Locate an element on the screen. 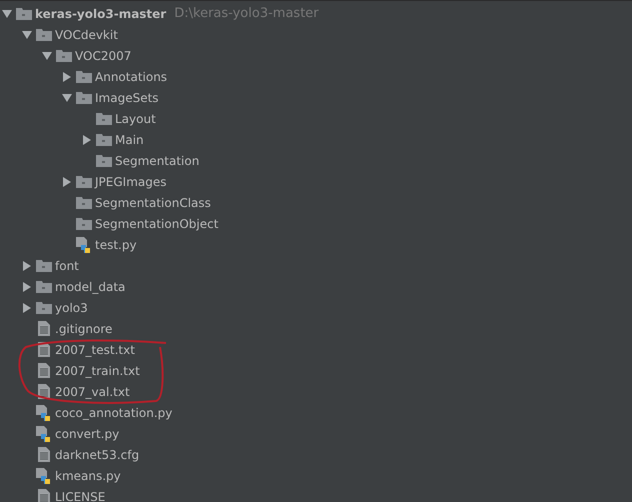 The height and width of the screenshot is (502, 632). tree-item-label: coco_annotation.py is located at coordinates (113, 413).